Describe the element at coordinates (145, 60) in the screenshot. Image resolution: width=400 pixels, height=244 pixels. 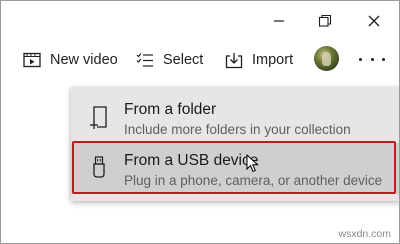
I see `checklist-icon` at that location.